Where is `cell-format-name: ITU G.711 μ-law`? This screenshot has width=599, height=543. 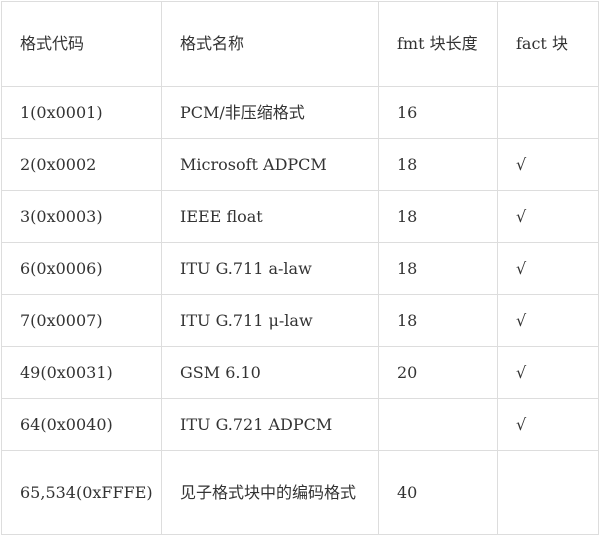
cell-format-name: ITU G.711 μ-law is located at coordinates (270, 320).